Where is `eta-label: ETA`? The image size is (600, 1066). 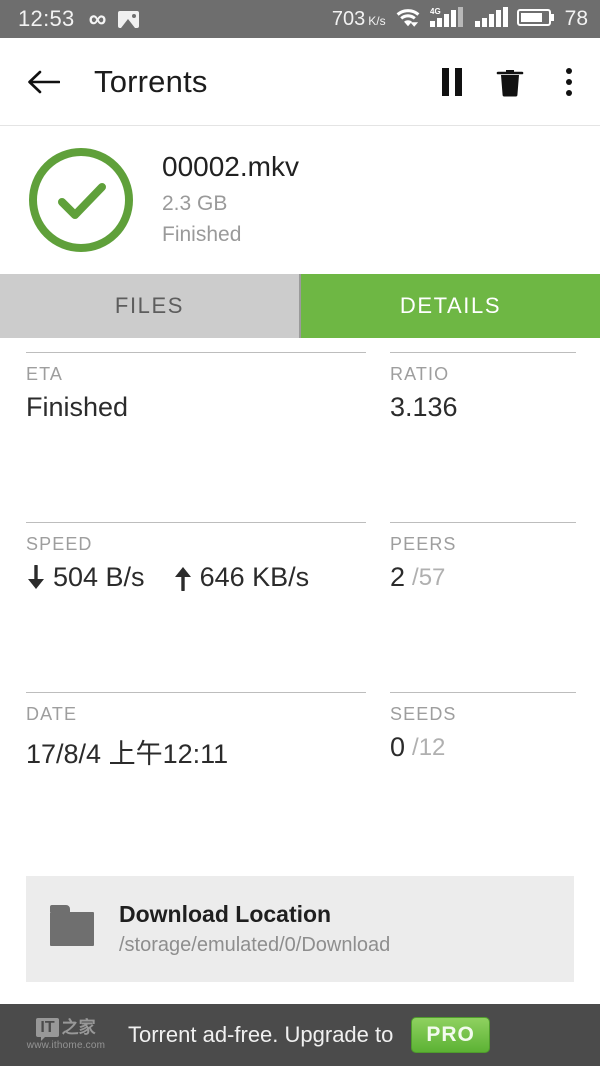
eta-label: ETA is located at coordinates (44, 374).